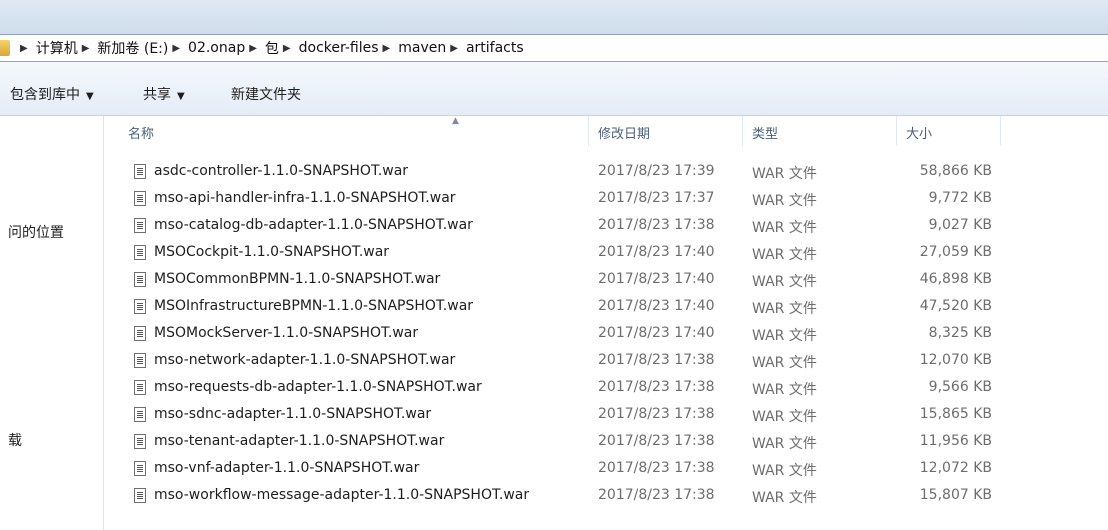 This screenshot has width=1108, height=530. I want to click on sidebar-item-downloads: 载, so click(15, 440).